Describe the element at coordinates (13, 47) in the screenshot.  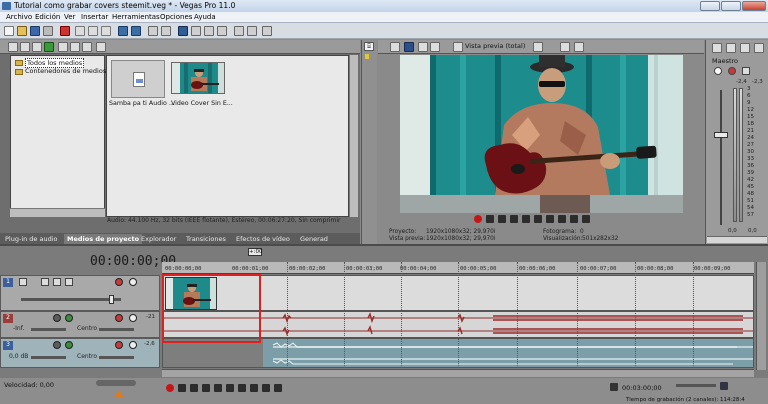
I see `import-media-icon` at that location.